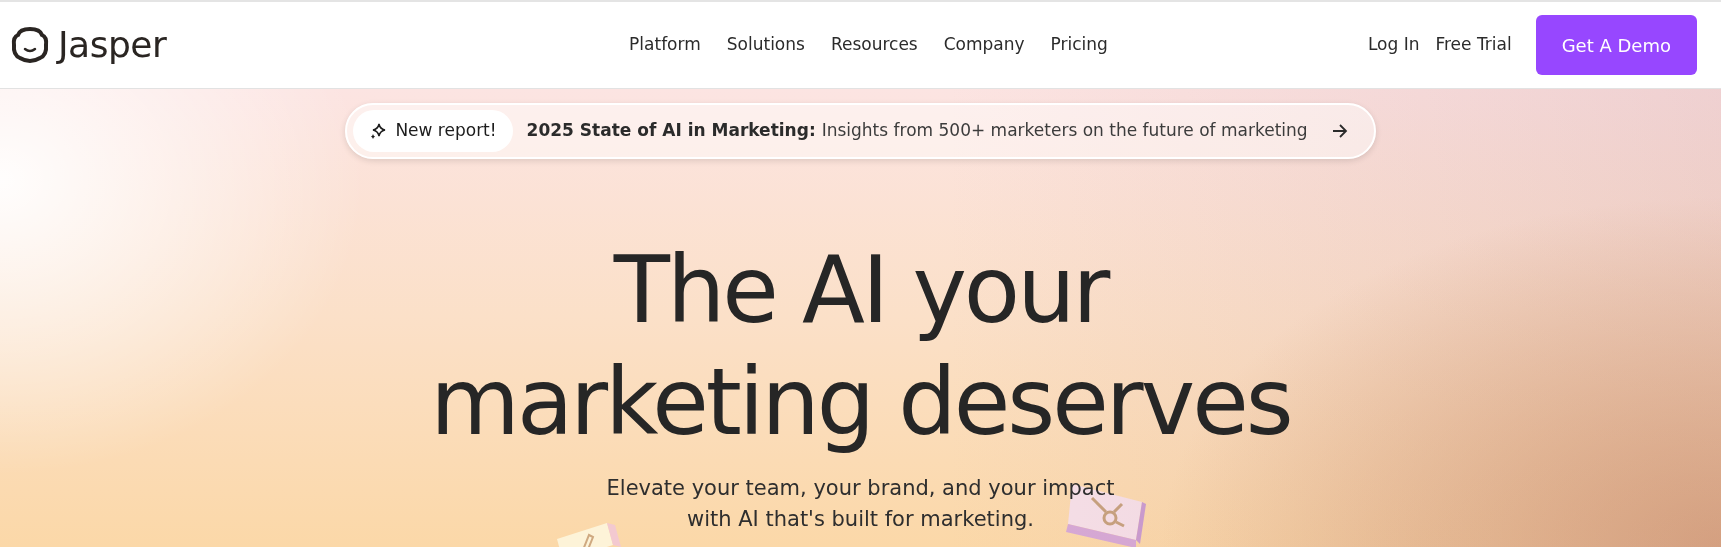 Image resolution: width=1721 pixels, height=548 pixels. What do you see at coordinates (378, 130) in the screenshot?
I see `sparkle-icon` at bounding box center [378, 130].